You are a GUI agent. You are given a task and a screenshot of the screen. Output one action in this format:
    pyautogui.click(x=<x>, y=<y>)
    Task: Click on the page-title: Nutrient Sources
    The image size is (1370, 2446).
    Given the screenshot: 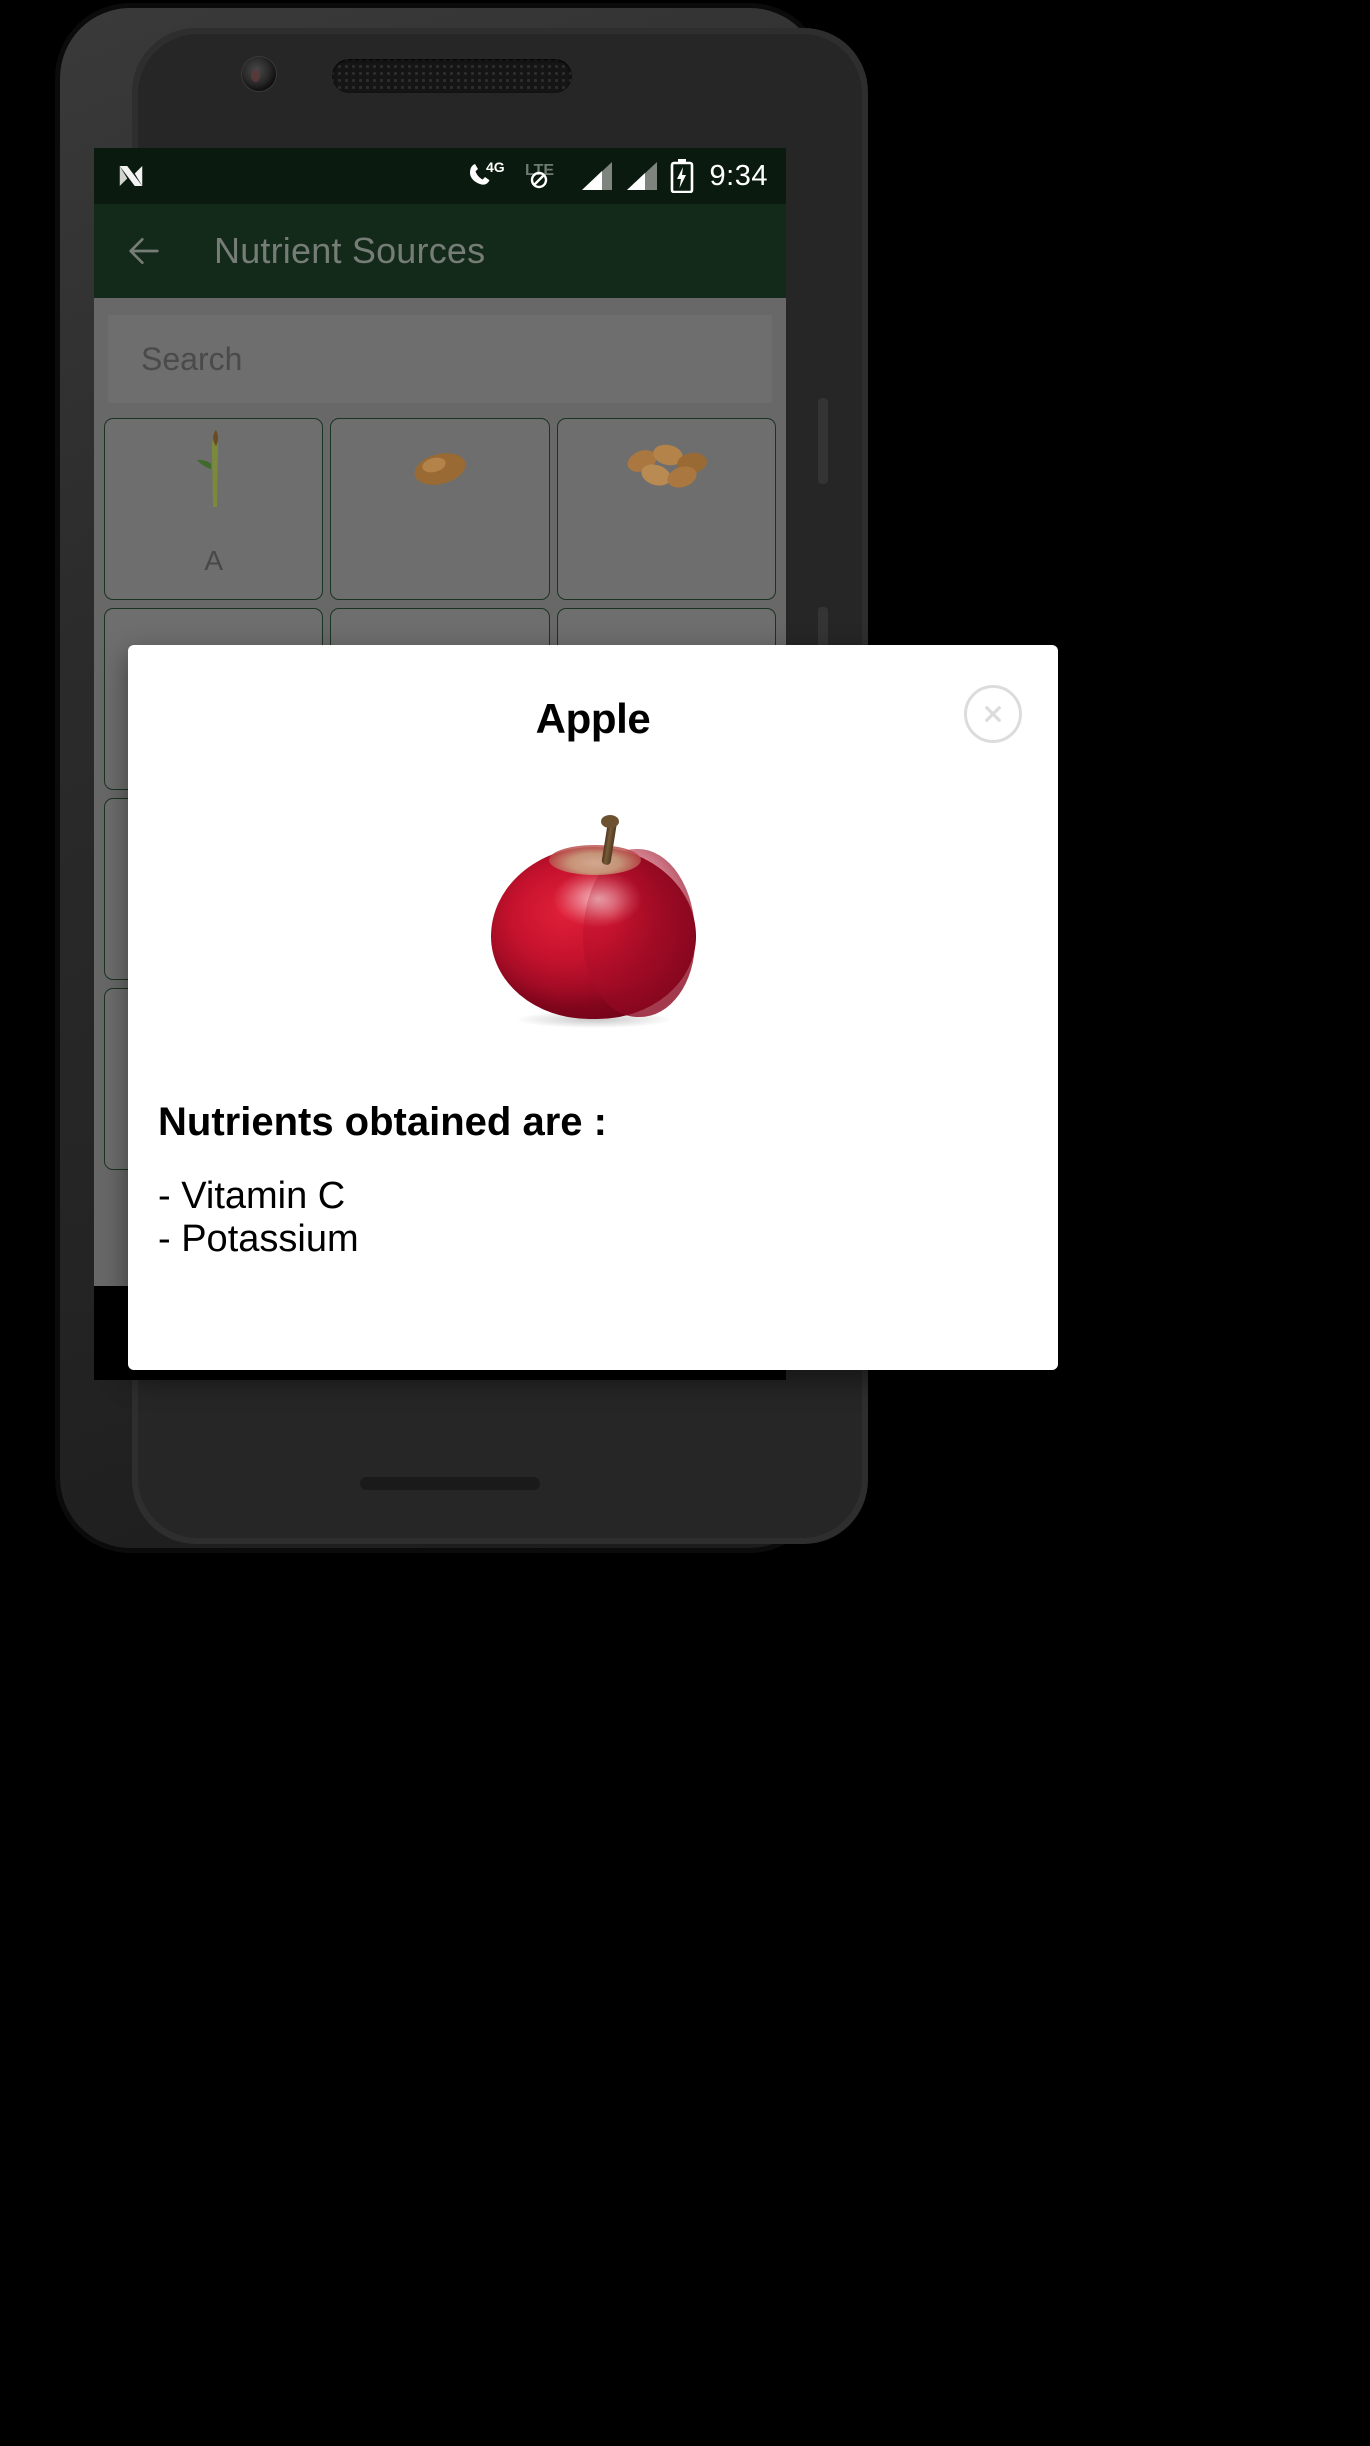 What is the action you would take?
    pyautogui.click(x=350, y=250)
    